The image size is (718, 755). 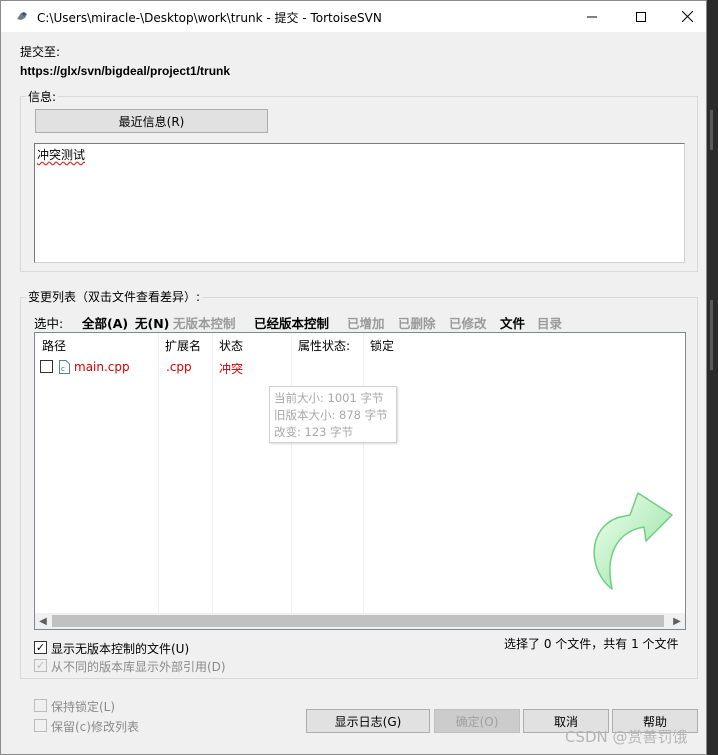 What do you see at coordinates (54, 345) in the screenshot?
I see `column-header-path: 路径` at bounding box center [54, 345].